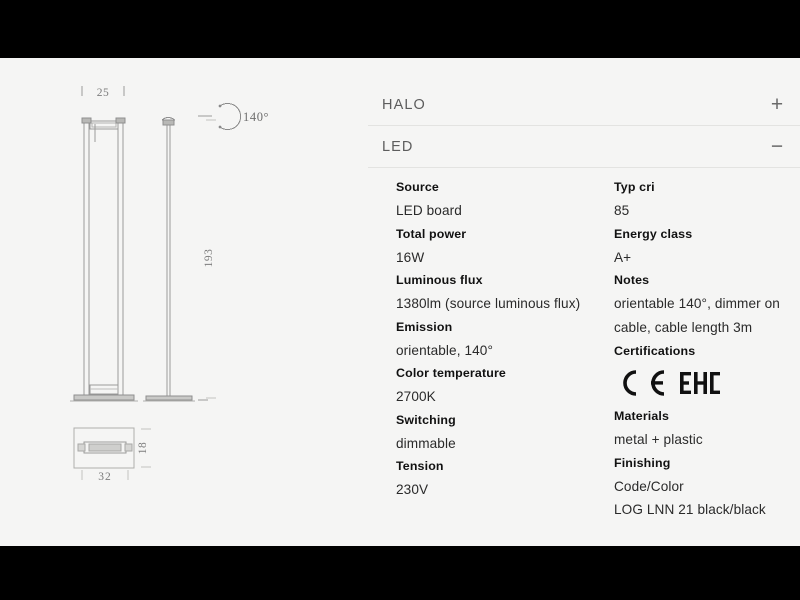 Image resolution: width=800 pixels, height=600 pixels. I want to click on spec-value-notes-line2: cable, cable length 3m, so click(683, 327).